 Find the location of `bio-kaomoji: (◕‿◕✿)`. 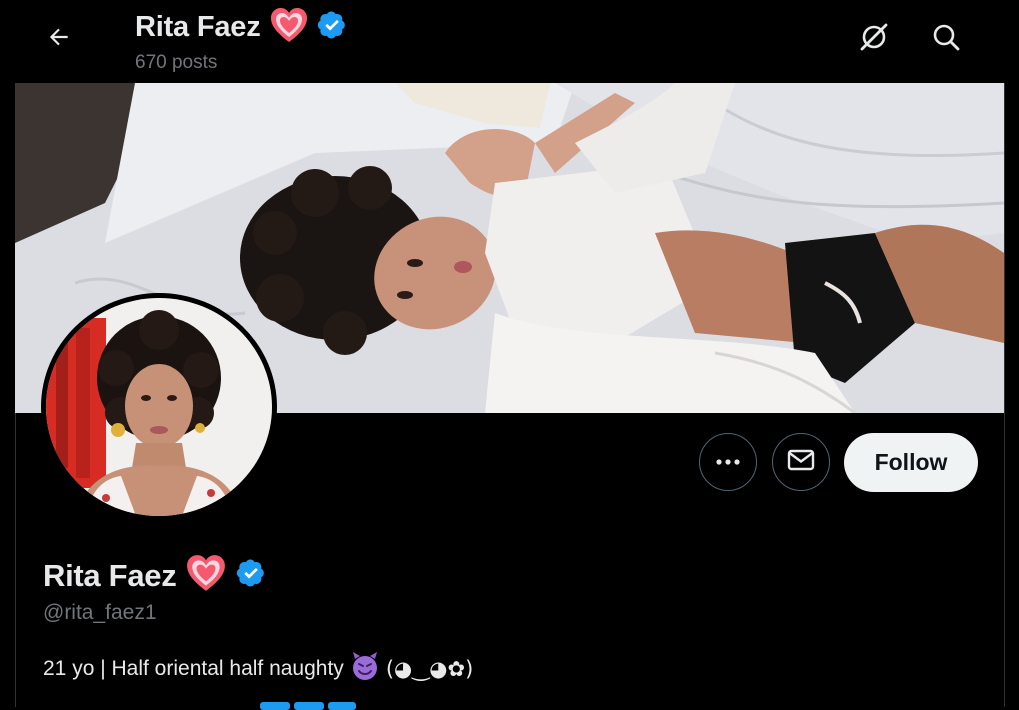

bio-kaomoji: (◕‿◕✿) is located at coordinates (429, 669).